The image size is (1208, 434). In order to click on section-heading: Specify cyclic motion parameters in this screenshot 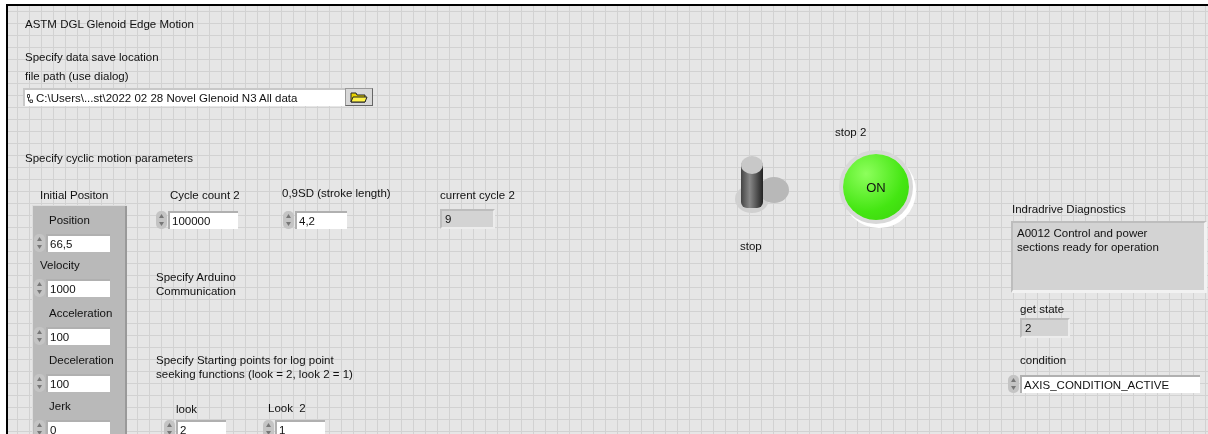, I will do `click(109, 158)`.